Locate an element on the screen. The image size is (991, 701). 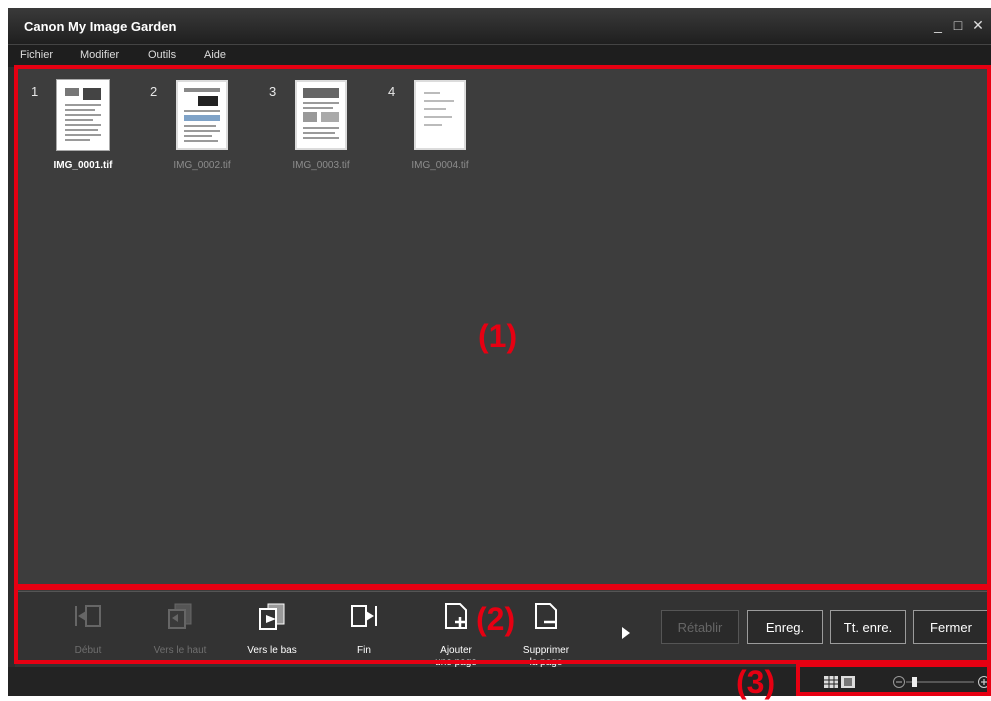
page-number: 2 is located at coordinates (154, 91).